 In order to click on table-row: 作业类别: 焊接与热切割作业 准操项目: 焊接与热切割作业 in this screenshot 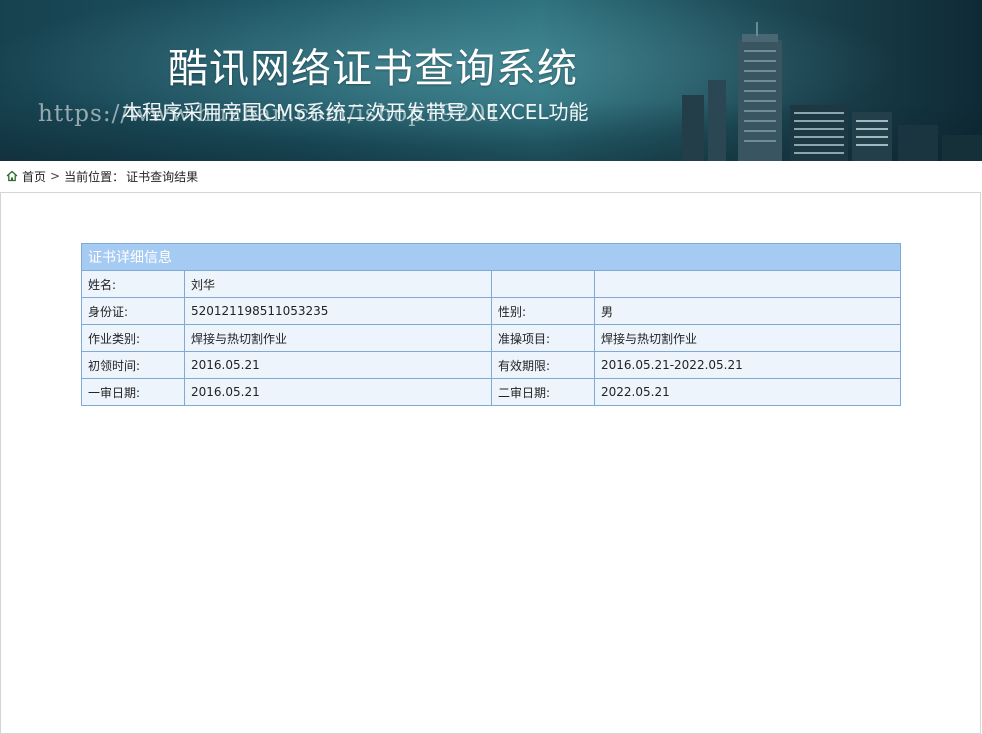, I will do `click(491, 338)`.